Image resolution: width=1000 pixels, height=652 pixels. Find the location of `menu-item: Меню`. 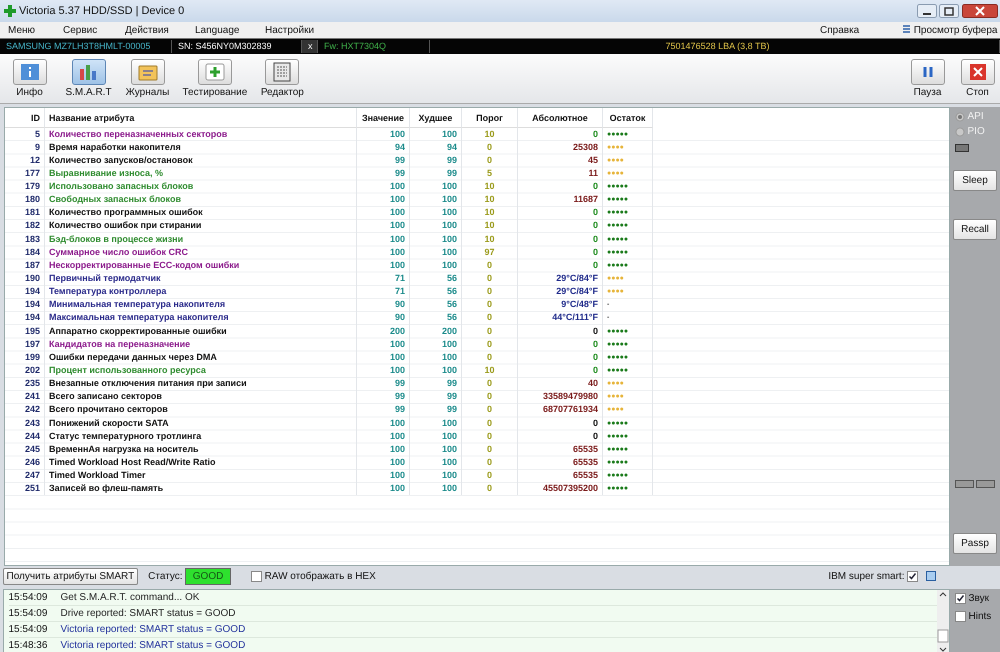

menu-item: Меню is located at coordinates (27, 30).